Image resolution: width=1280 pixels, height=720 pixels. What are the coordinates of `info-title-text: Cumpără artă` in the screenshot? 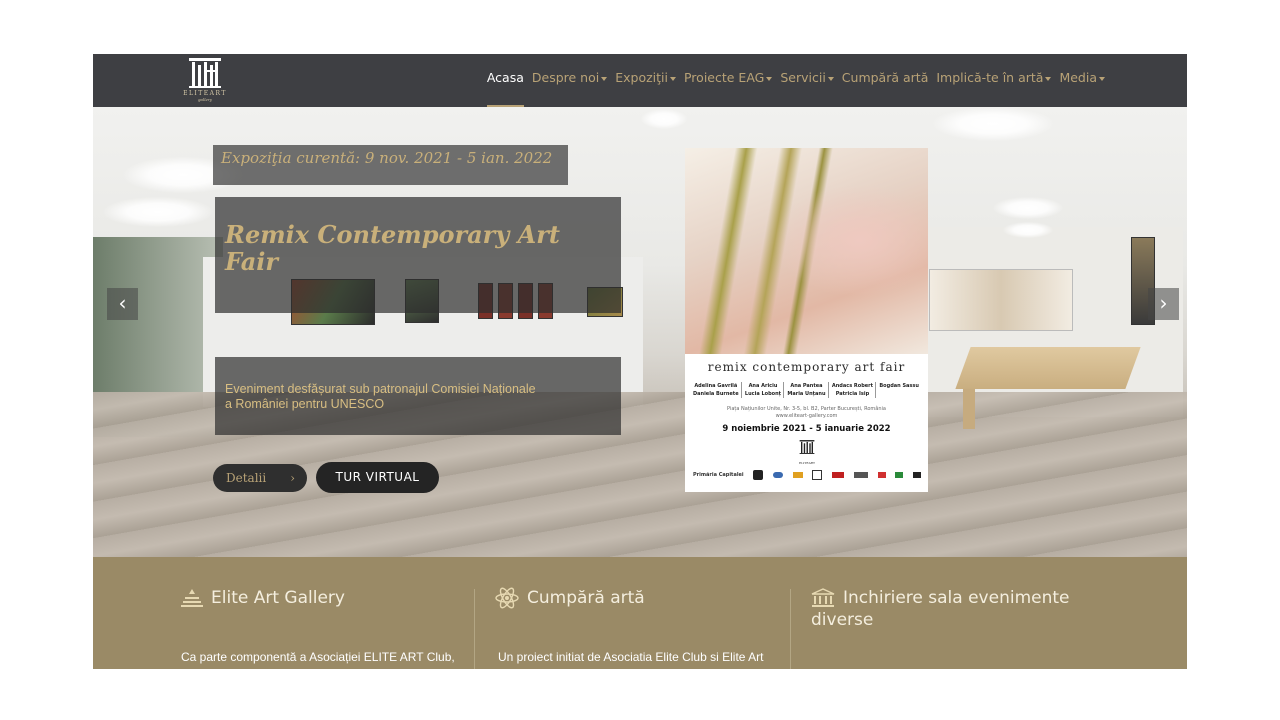 It's located at (586, 598).